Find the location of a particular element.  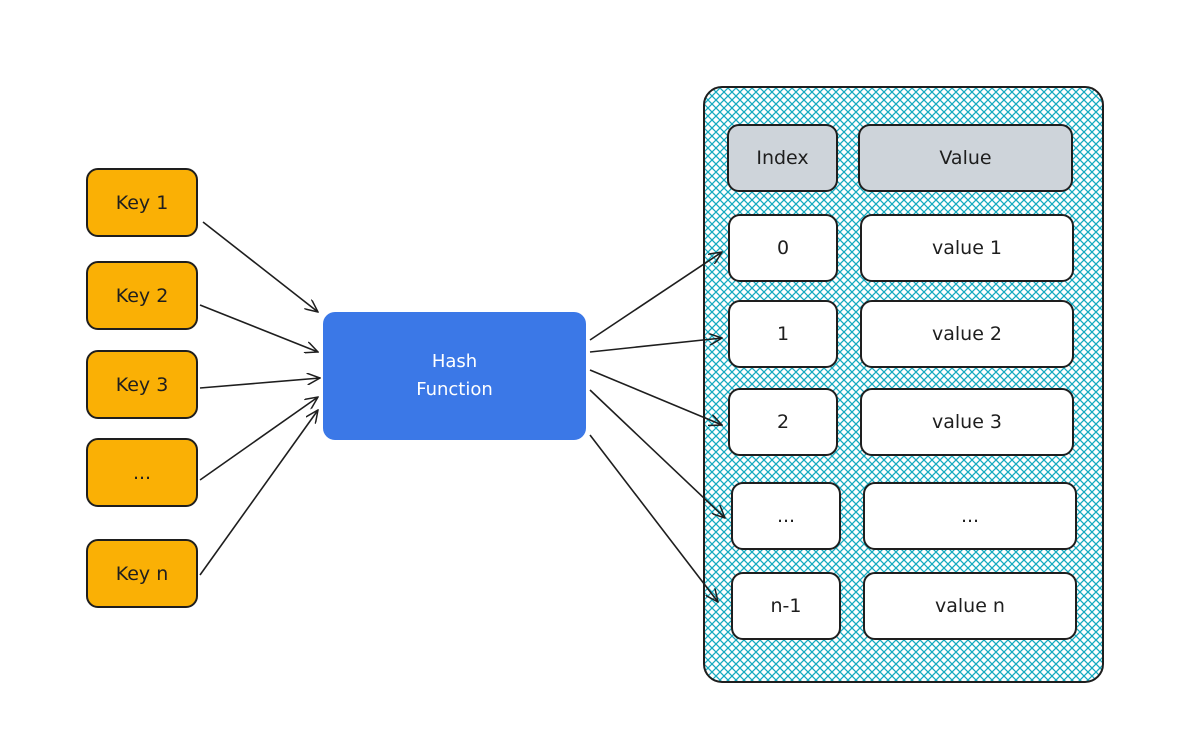

index-cell: n-1 is located at coordinates (786, 606).